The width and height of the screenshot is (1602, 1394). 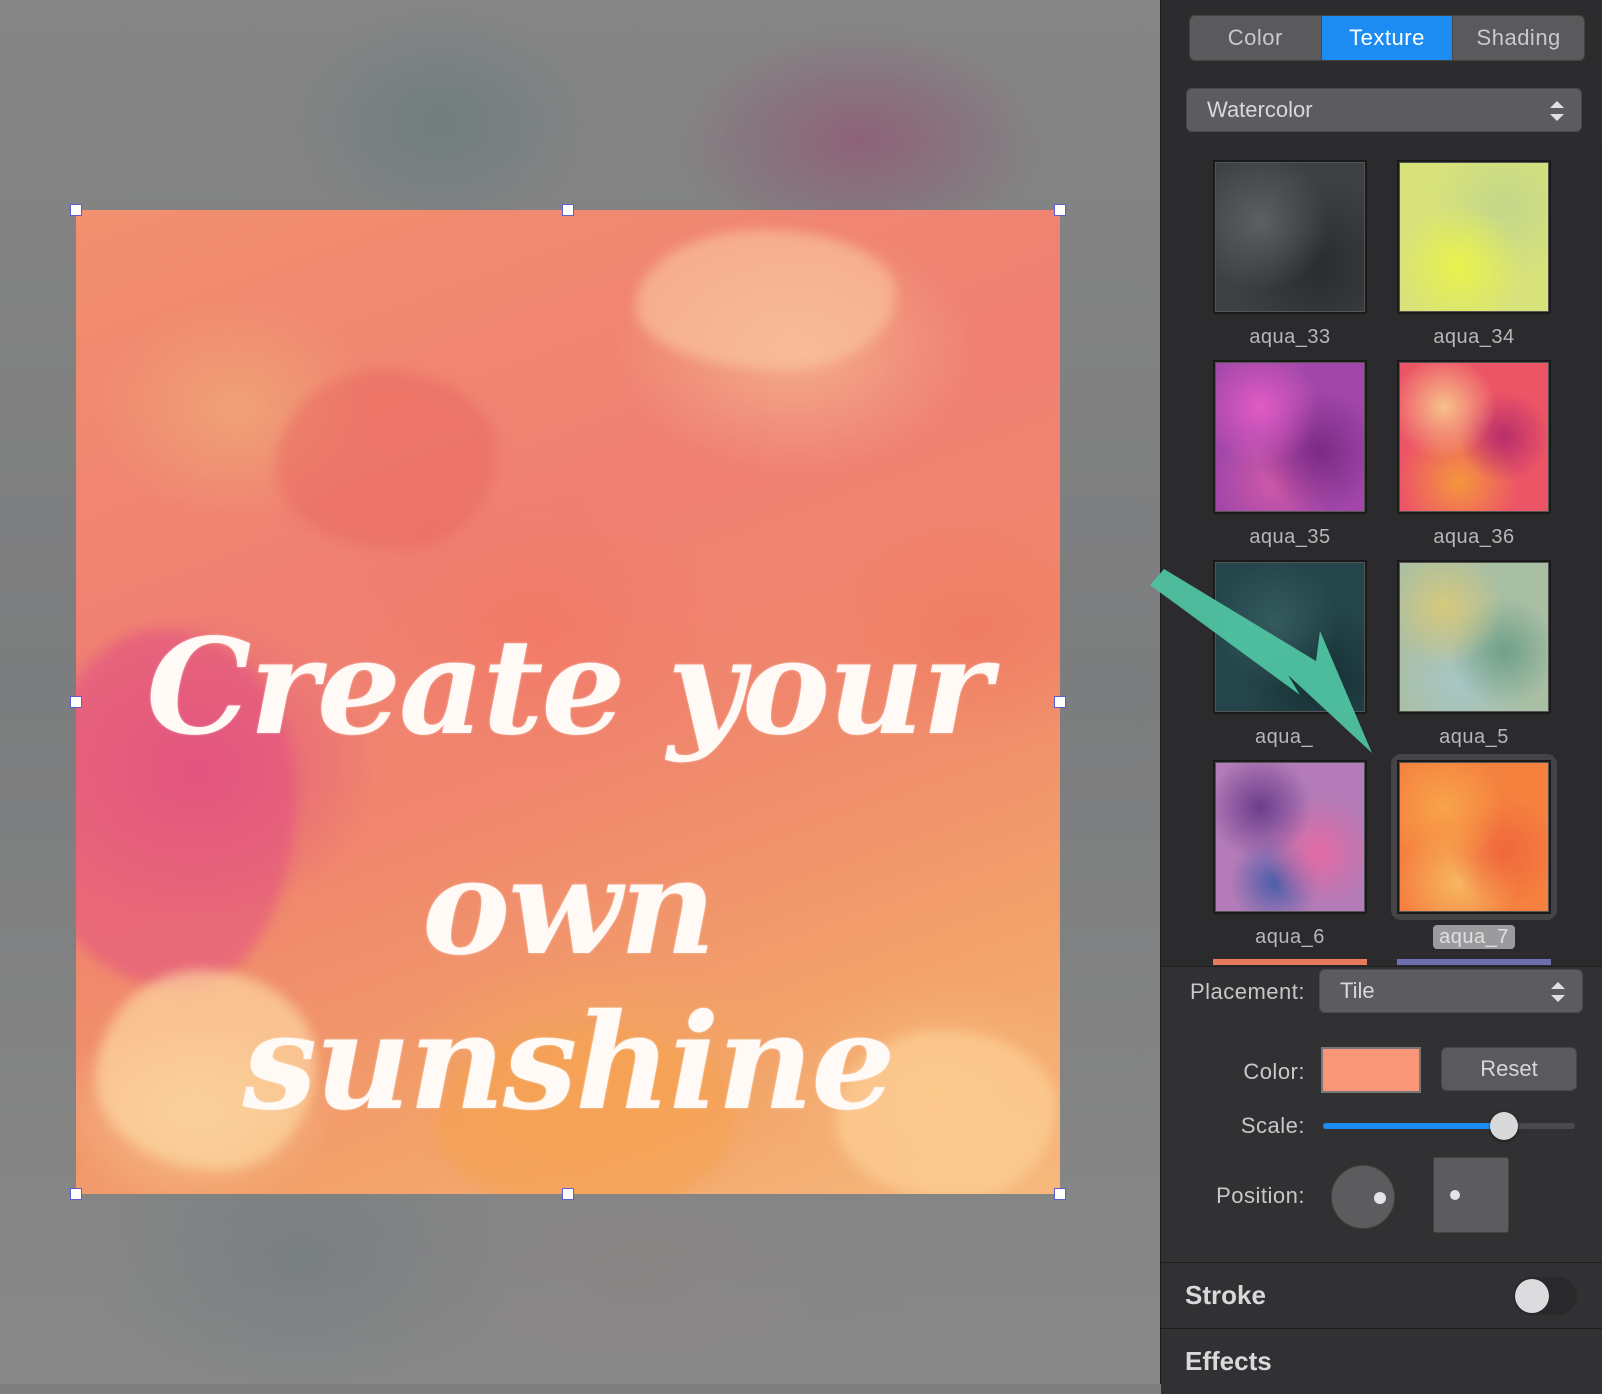 I want to click on tab-texture: Texture, so click(x=1387, y=38).